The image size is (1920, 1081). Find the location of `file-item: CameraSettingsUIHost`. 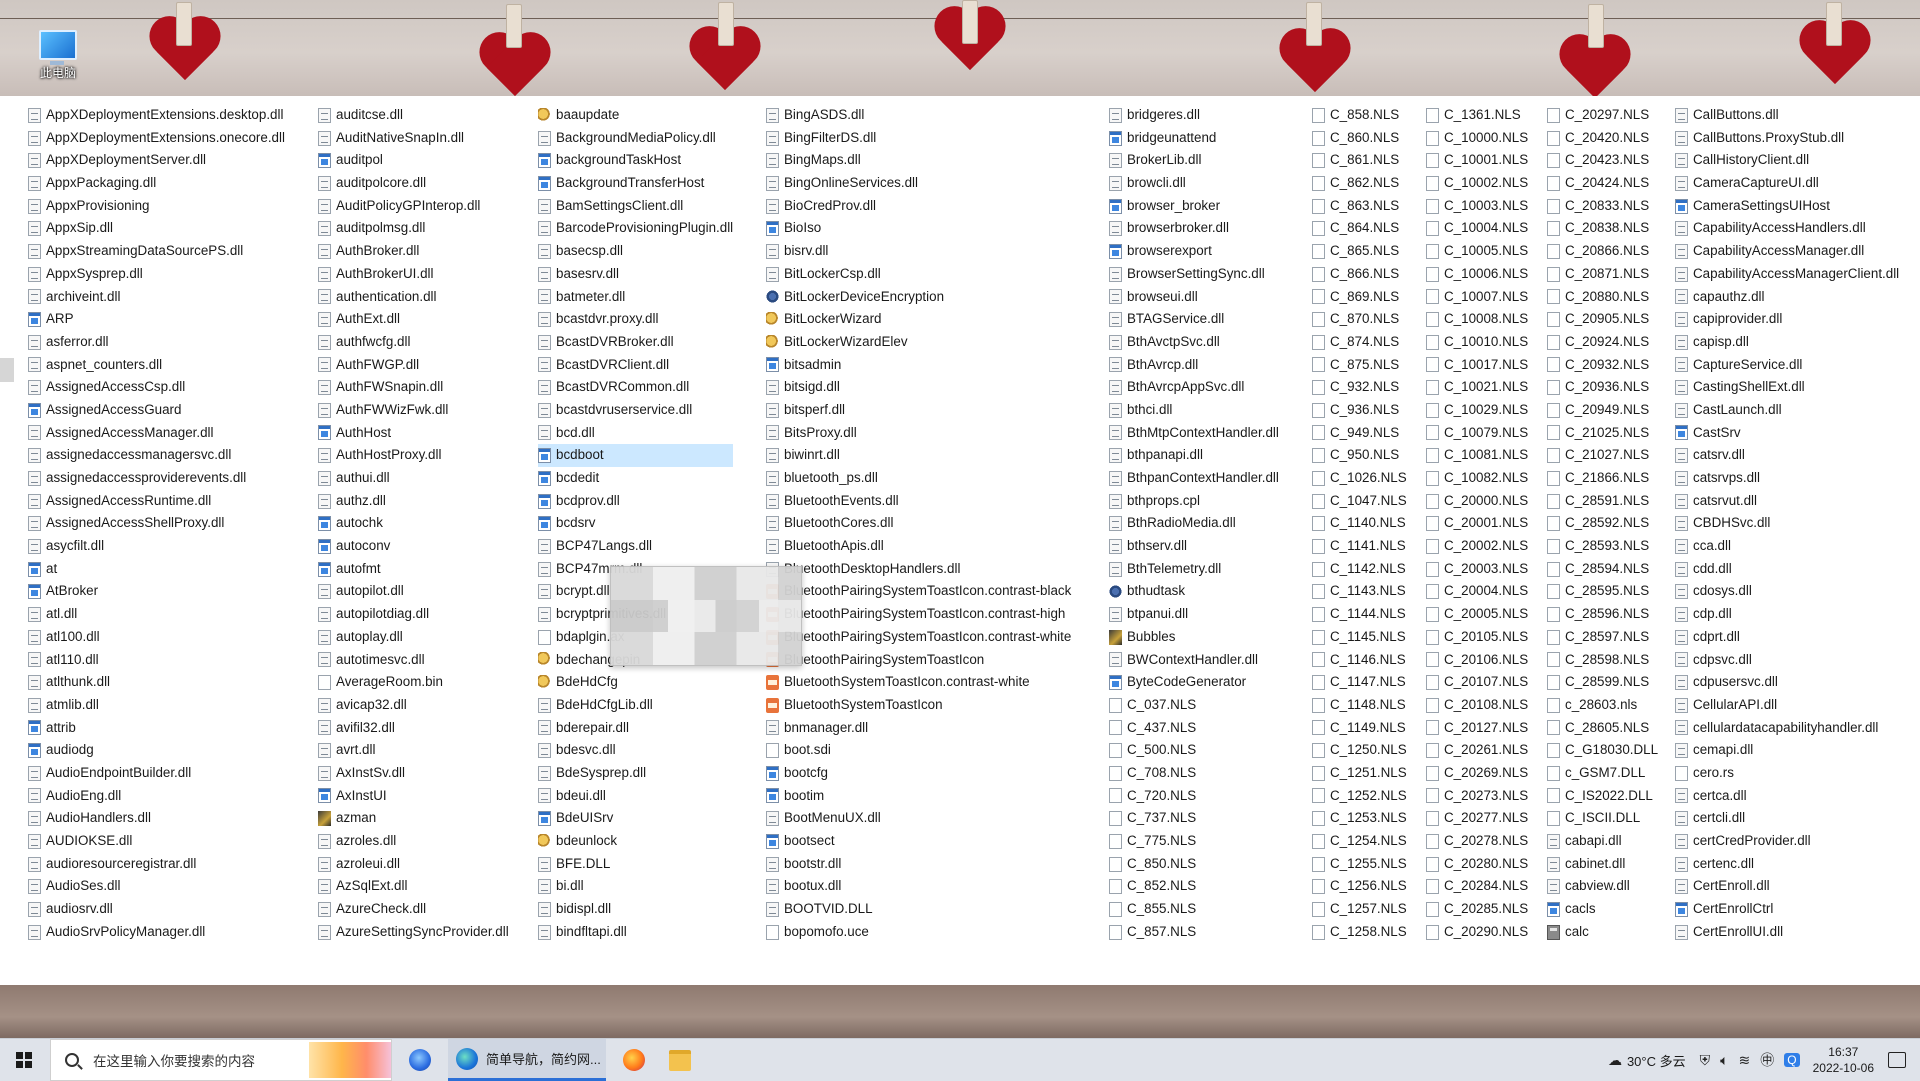

file-item: CameraSettingsUIHost is located at coordinates (1787, 206).